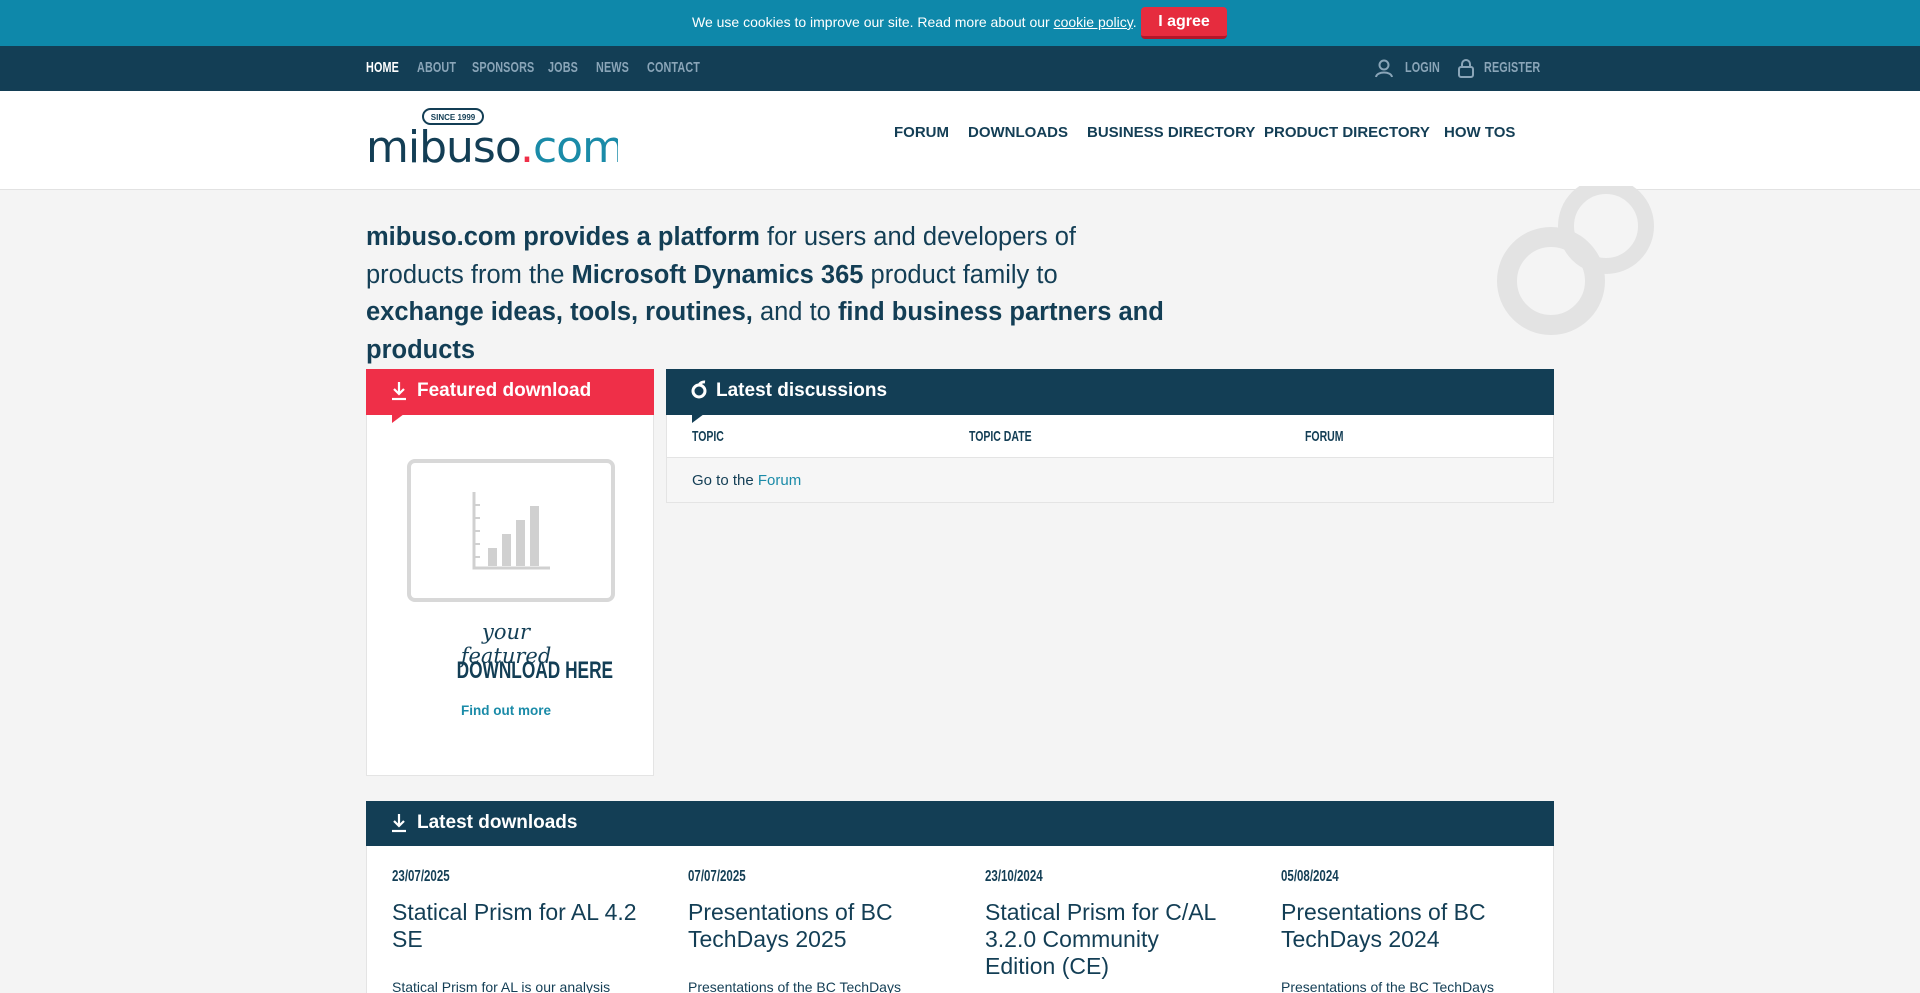 The width and height of the screenshot is (1920, 993). Describe the element at coordinates (1184, 23) in the screenshot. I see `agree-button: I agree` at that location.